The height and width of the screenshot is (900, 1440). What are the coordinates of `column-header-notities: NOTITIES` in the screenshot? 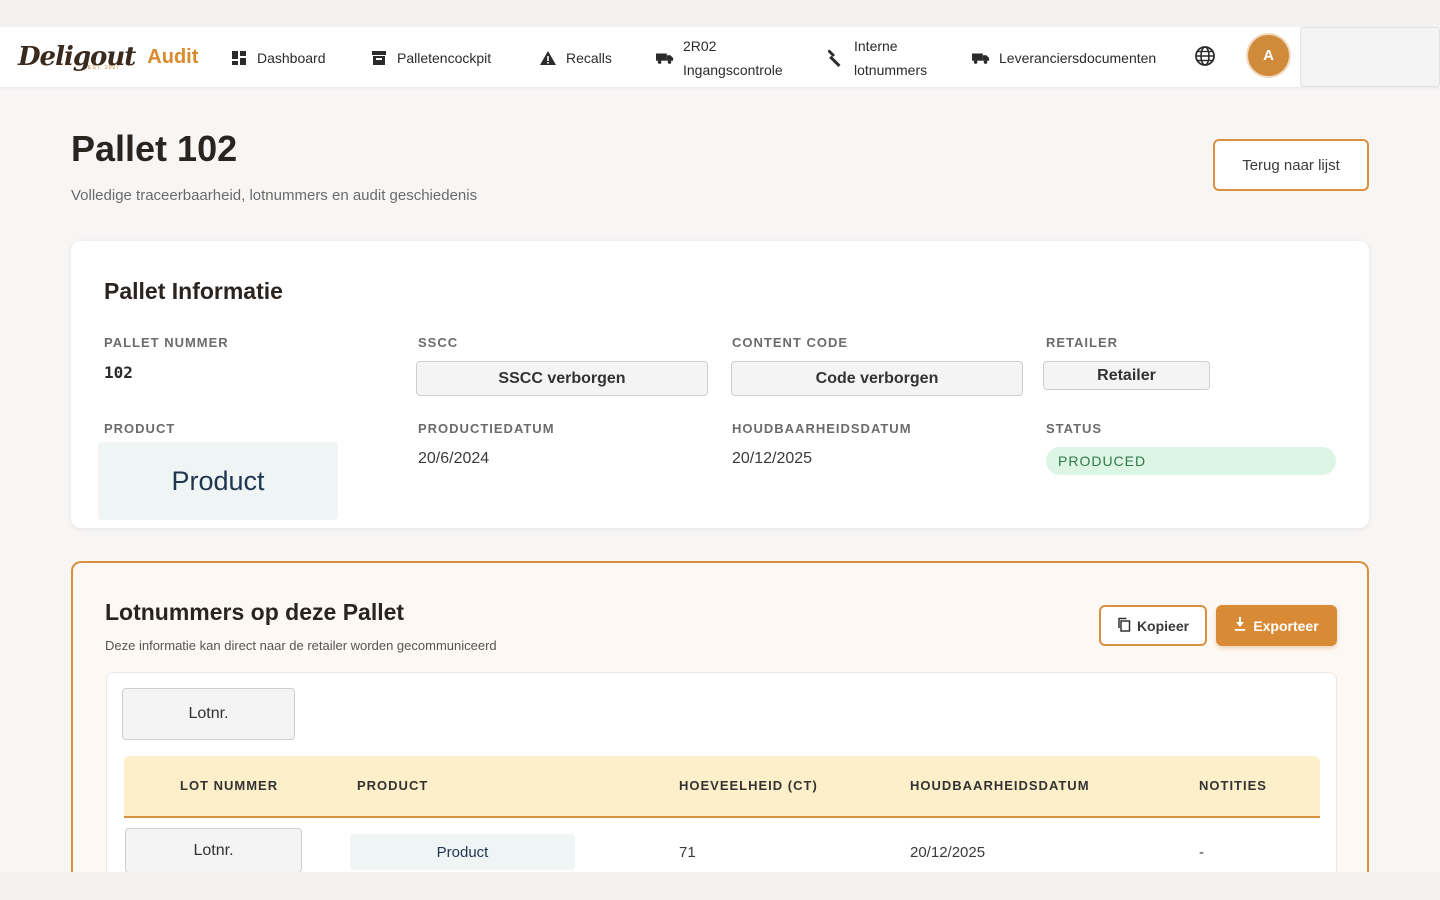 It's located at (1233, 785).